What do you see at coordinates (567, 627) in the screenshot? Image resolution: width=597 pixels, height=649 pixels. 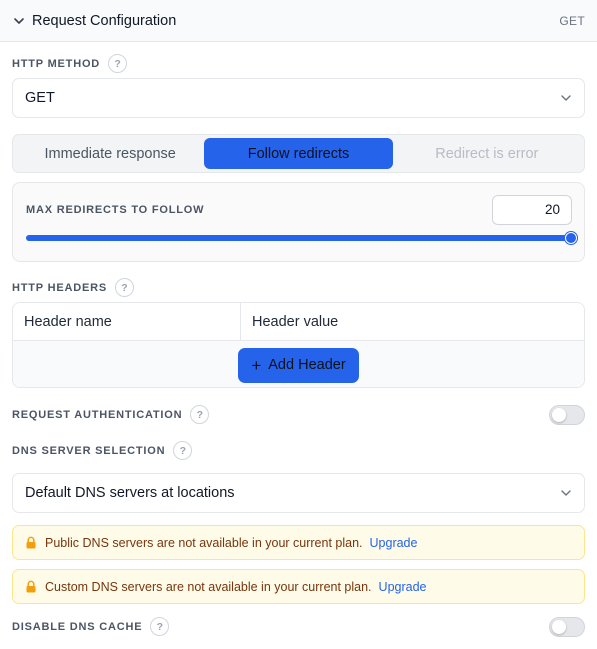 I see `dns-cache-toggle` at bounding box center [567, 627].